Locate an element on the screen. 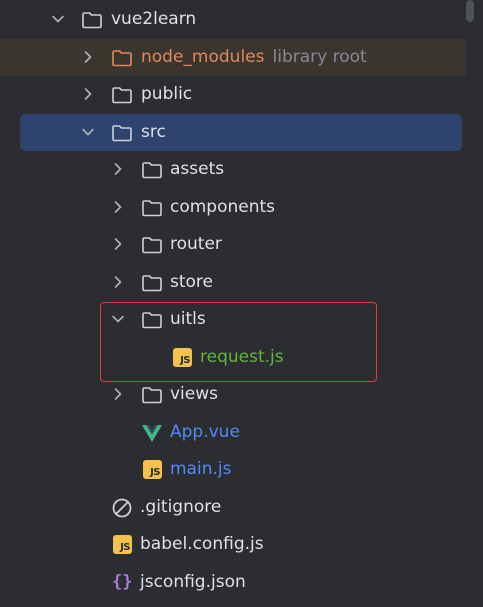  tree-item-label: node_modules is located at coordinates (203, 57).